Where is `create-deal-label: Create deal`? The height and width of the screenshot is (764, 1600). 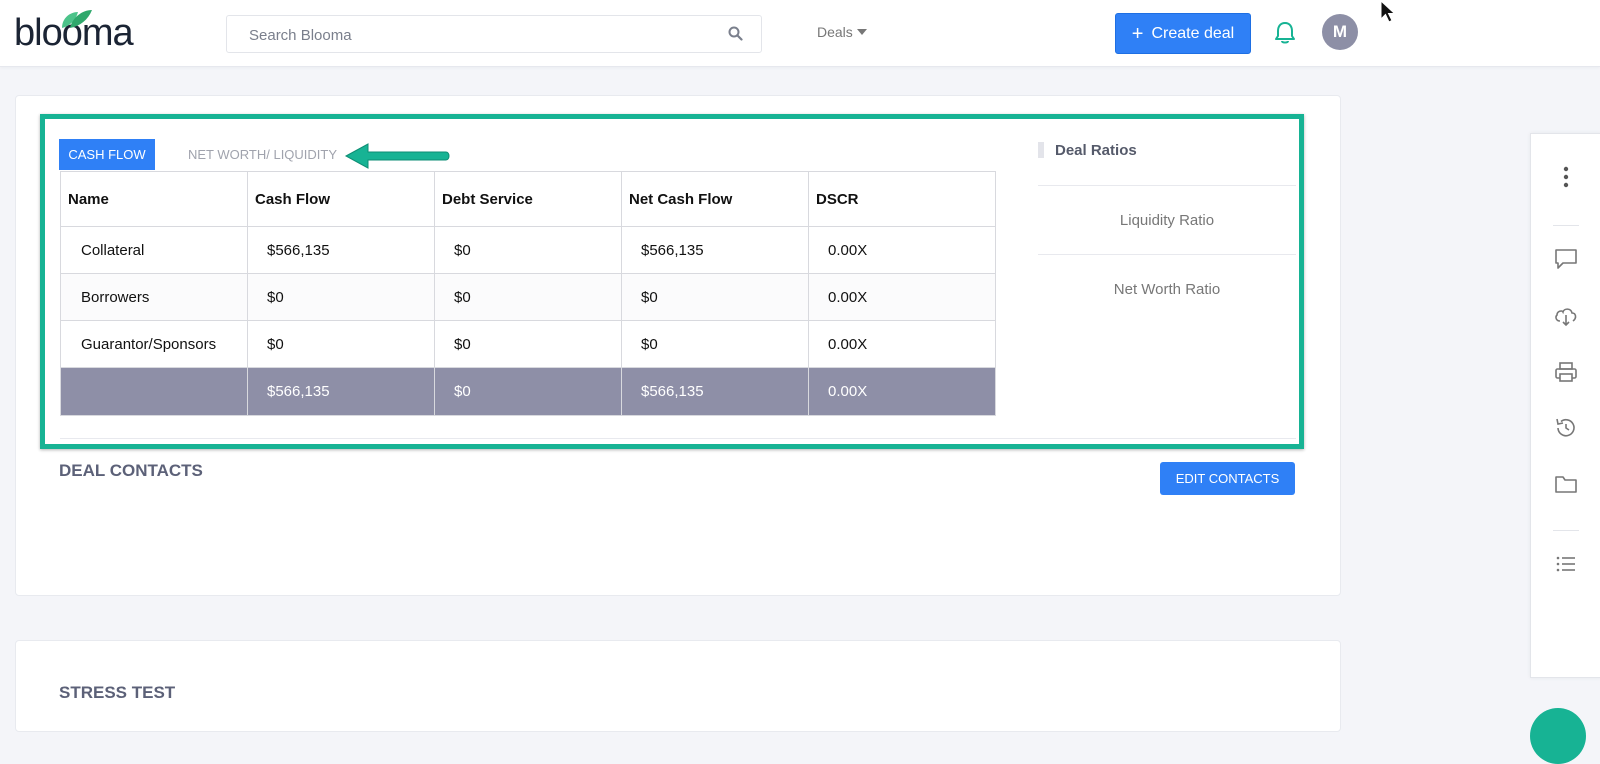 create-deal-label: Create deal is located at coordinates (1193, 33).